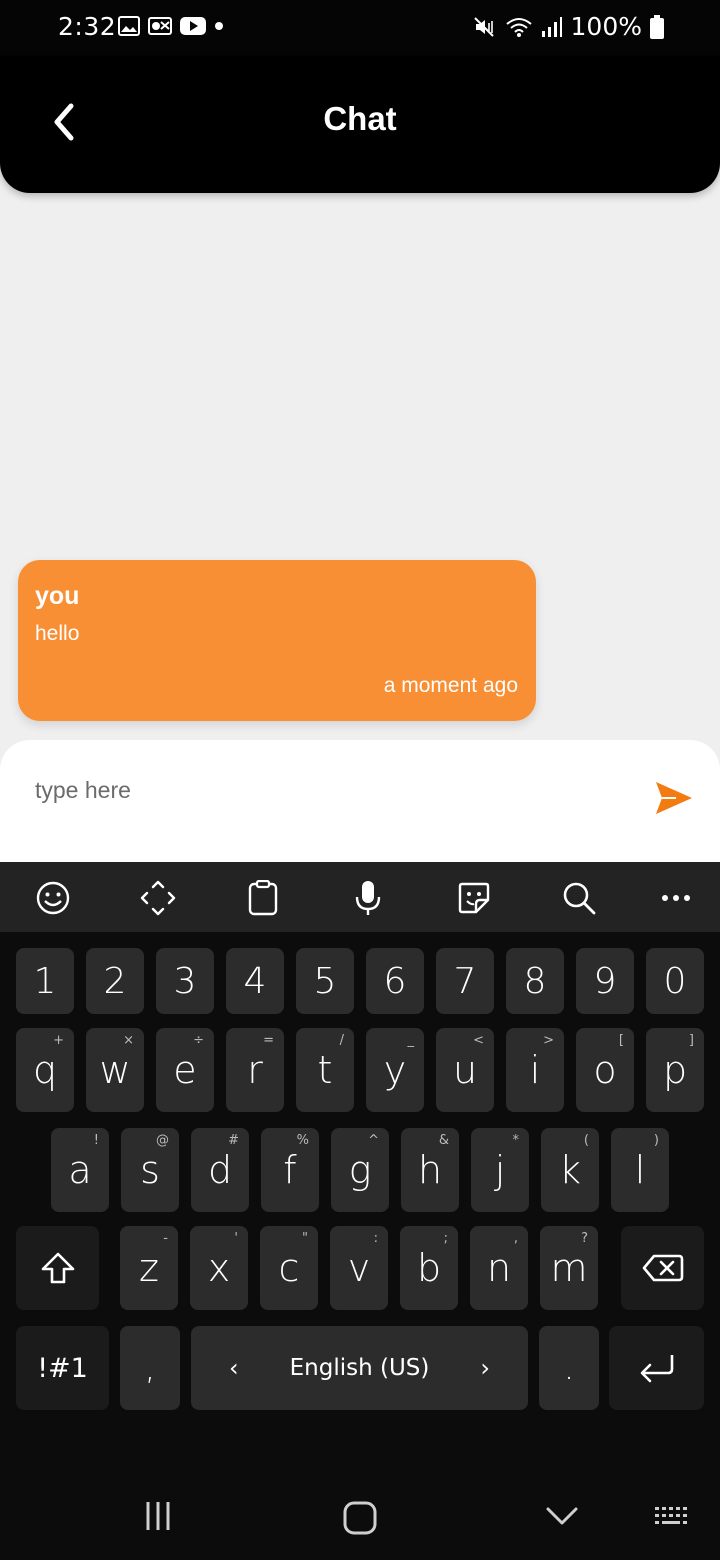  Describe the element at coordinates (450, 685) in the screenshot. I see `message-timestamp: a moment ago` at that location.